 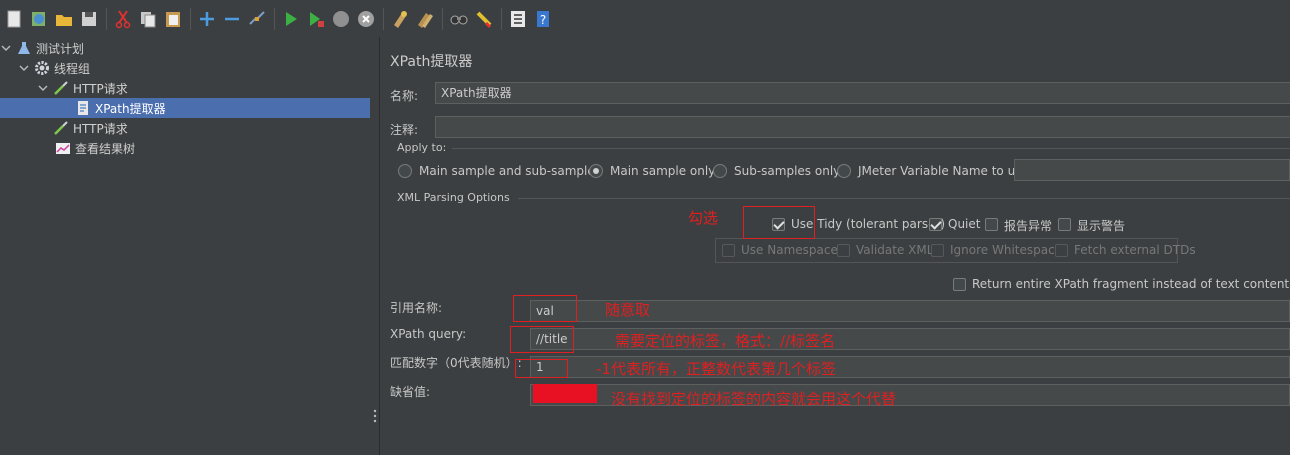 I want to click on chart-icon, so click(x=63, y=148).